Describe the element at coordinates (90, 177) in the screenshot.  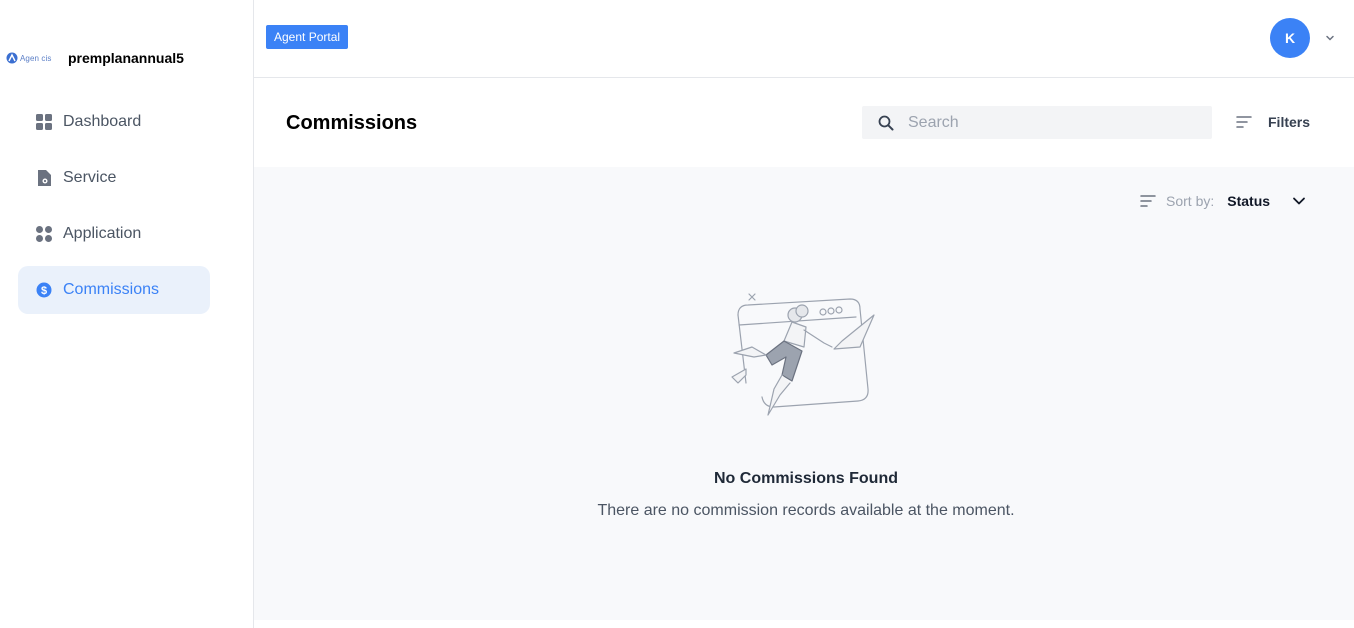
I see `sidebar-item-label: Service` at that location.